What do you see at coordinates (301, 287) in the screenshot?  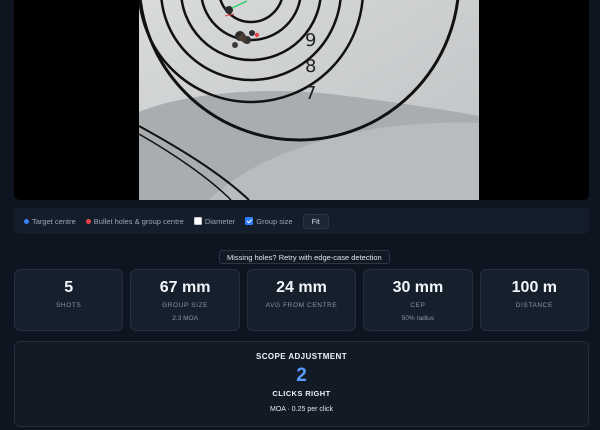 I see `stat-value: 24 mm` at bounding box center [301, 287].